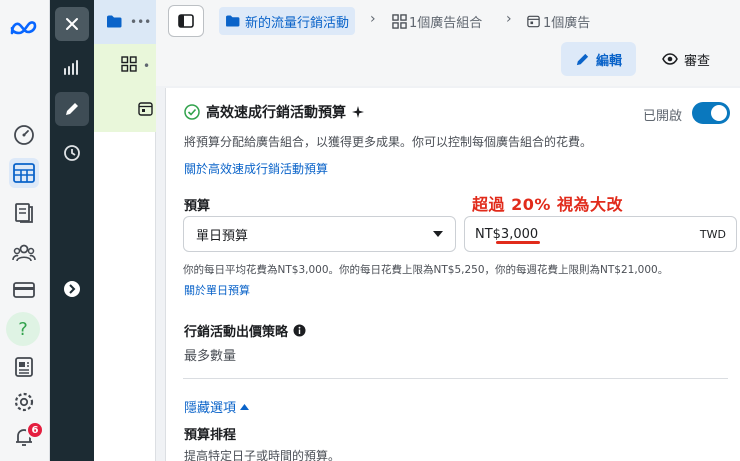  Describe the element at coordinates (24, 402) in the screenshot. I see `settings-gear-icon` at that location.